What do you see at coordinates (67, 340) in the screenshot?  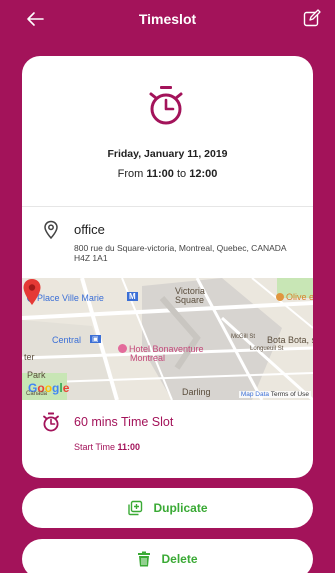 I see `map-label-central: Central` at bounding box center [67, 340].